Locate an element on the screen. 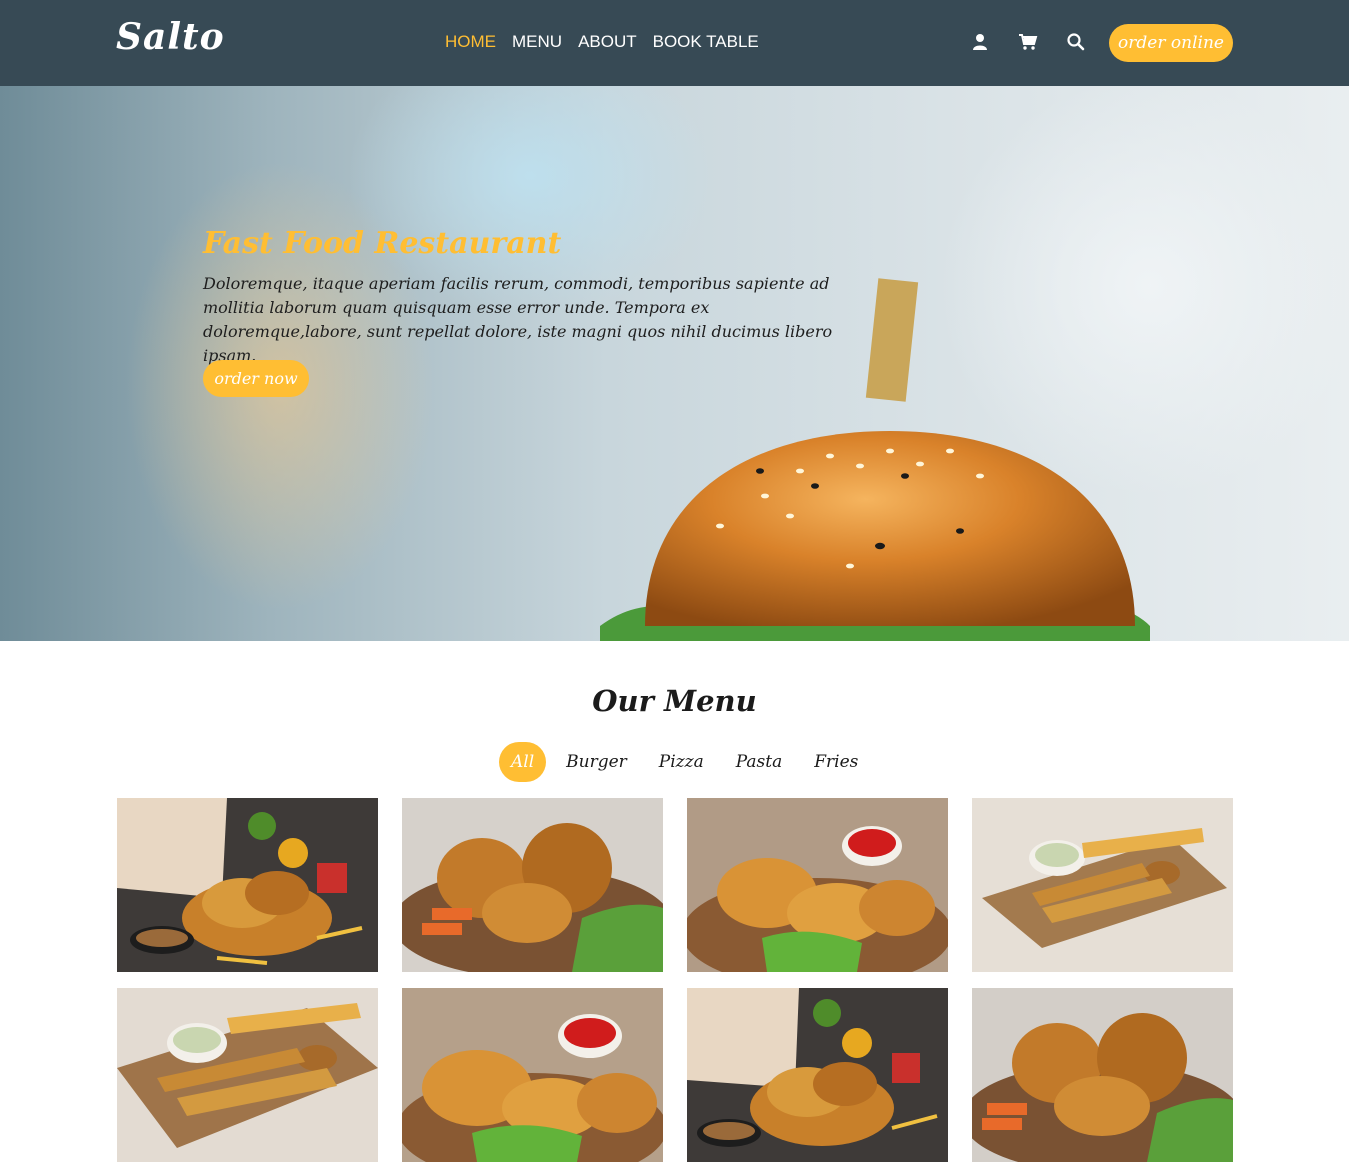  order-online-button: order online is located at coordinates (1171, 43).